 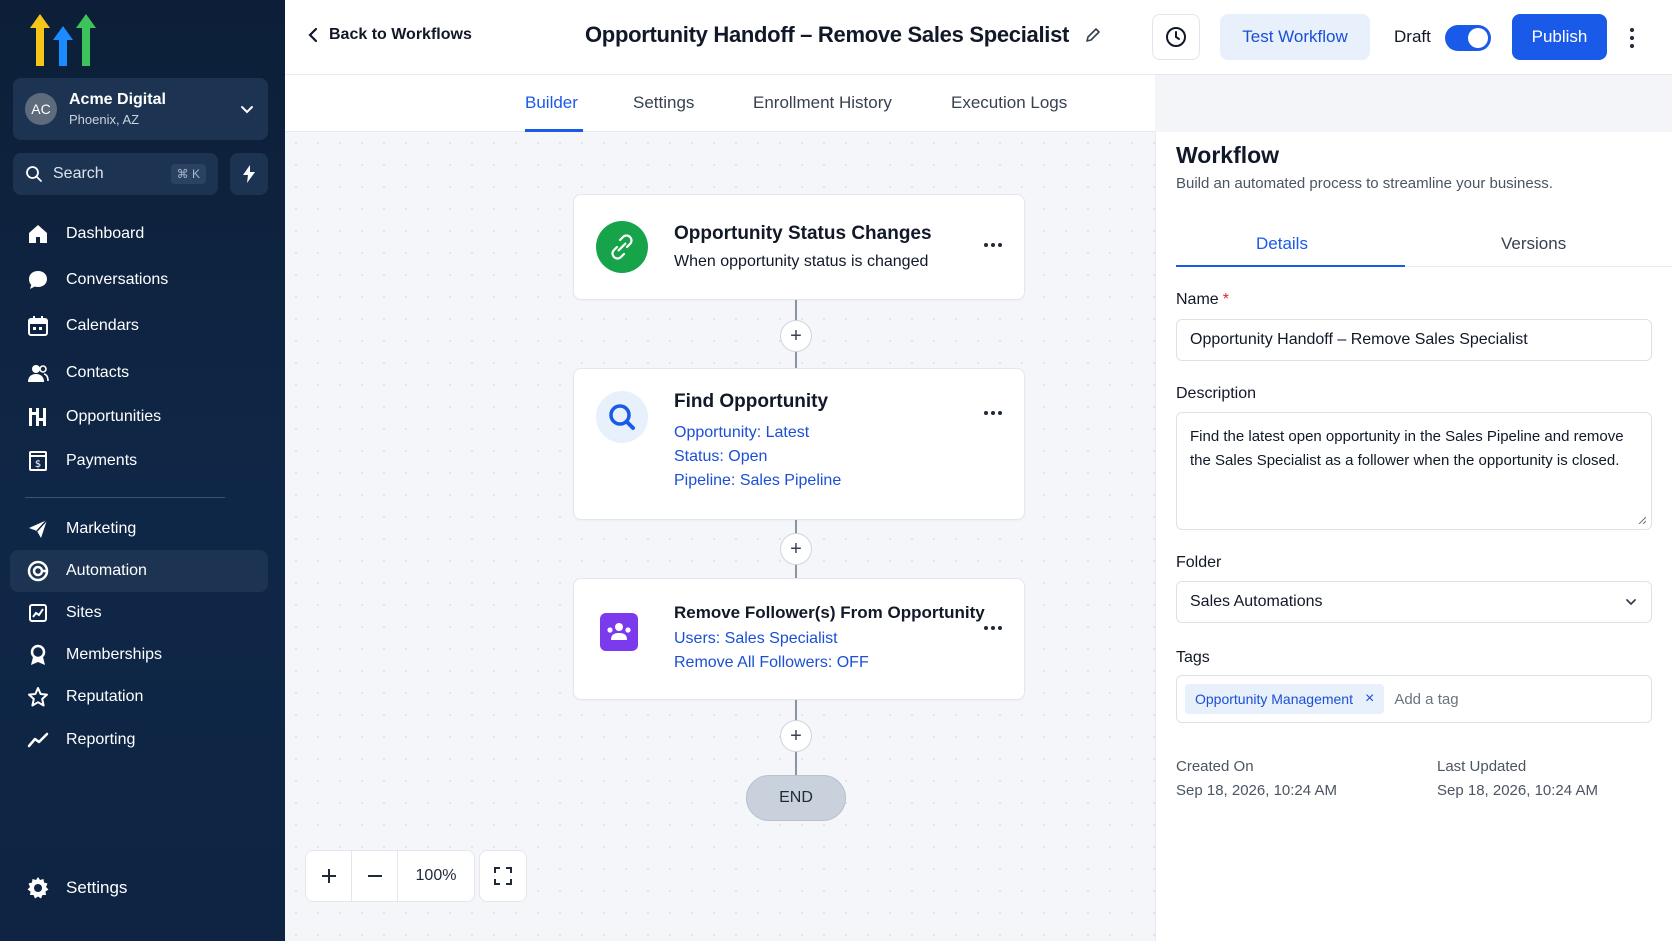 I want to click on payments-icon: $, so click(x=38, y=461).